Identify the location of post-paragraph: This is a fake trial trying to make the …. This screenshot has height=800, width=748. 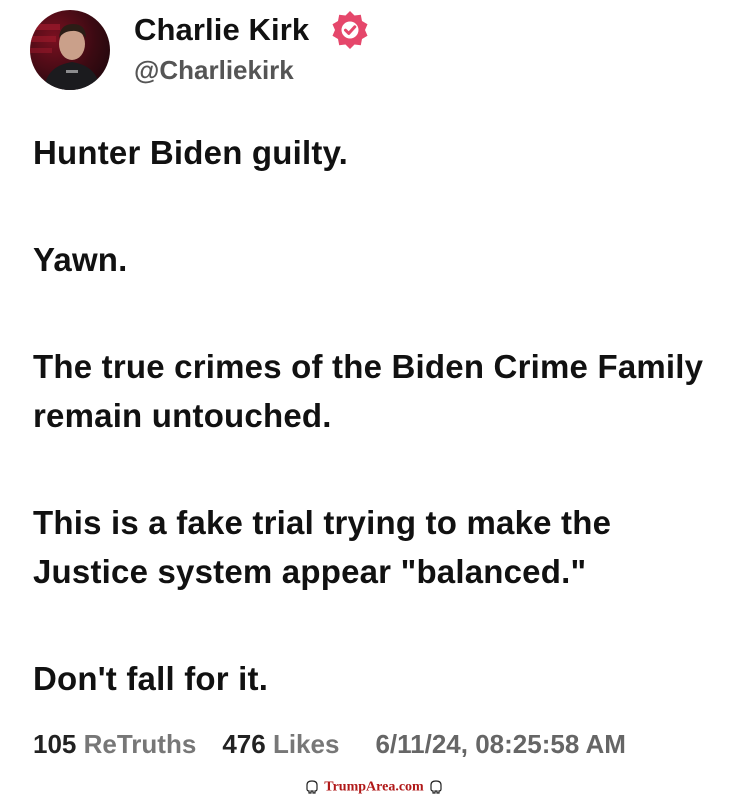
(322, 547).